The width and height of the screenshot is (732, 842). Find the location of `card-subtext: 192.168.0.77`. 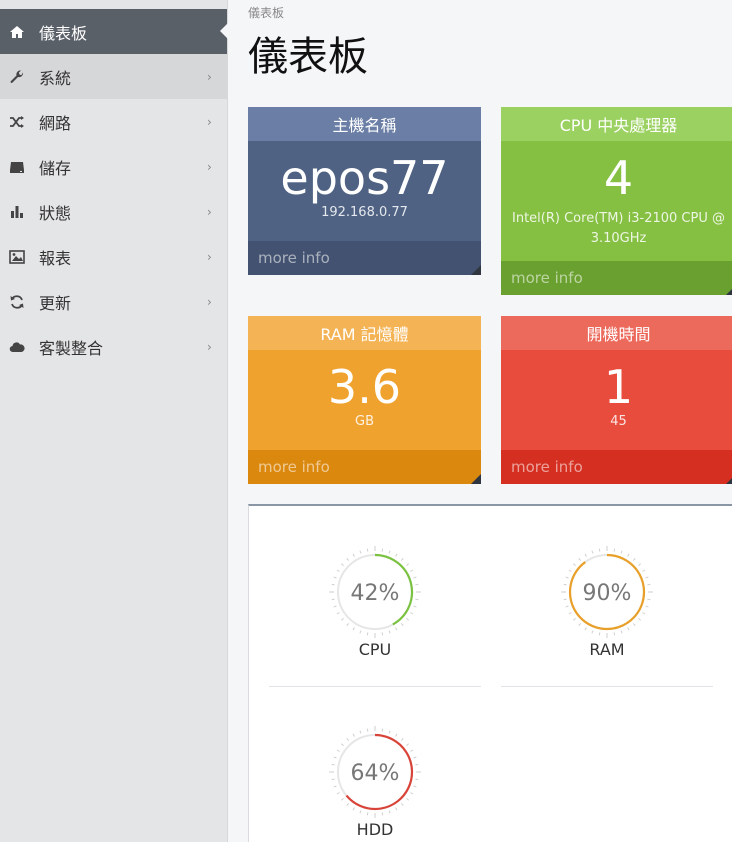

card-subtext: 192.168.0.77 is located at coordinates (364, 212).